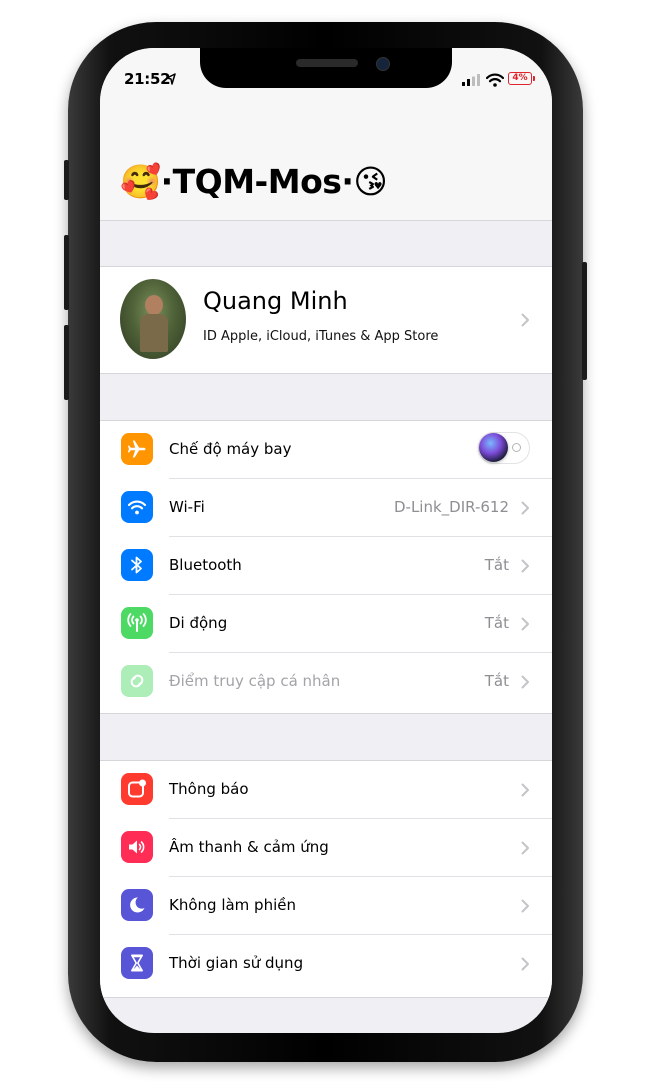 This screenshot has height=1081, width=653. Describe the element at coordinates (326, 964) in the screenshot. I see `screen-time-row: Thời gian sử dụng` at that location.